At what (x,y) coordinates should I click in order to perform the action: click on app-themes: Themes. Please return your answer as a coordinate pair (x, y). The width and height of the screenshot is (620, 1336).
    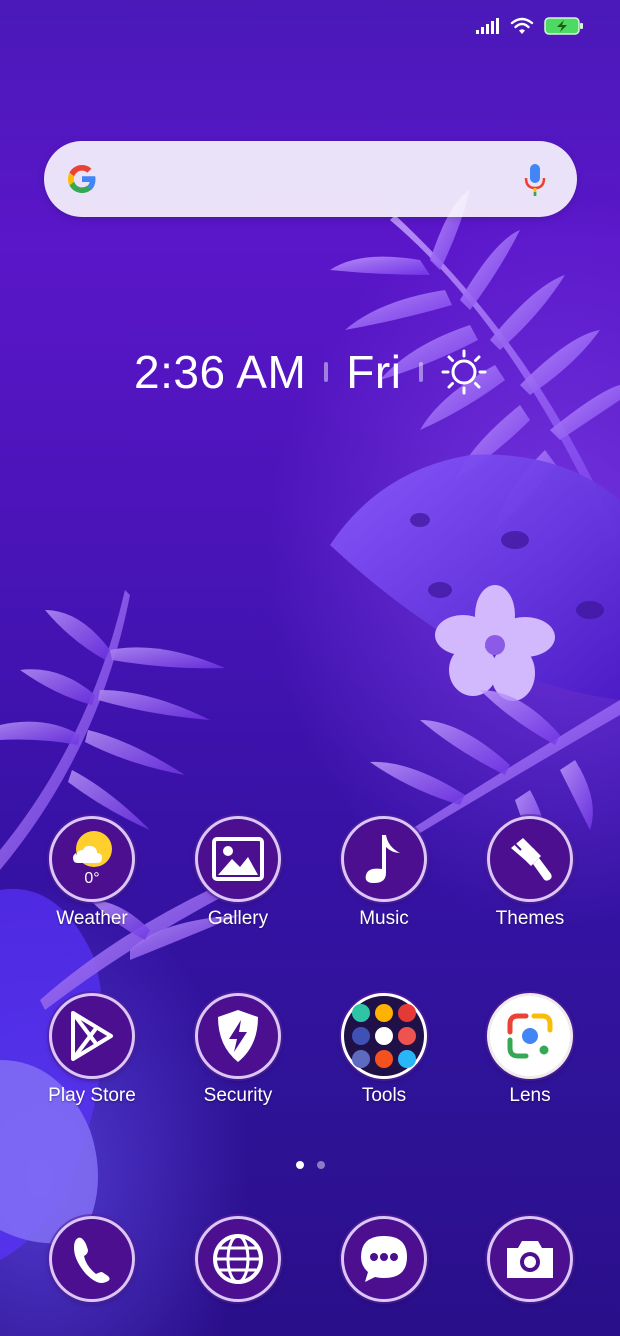
    Looking at the image, I should click on (530, 873).